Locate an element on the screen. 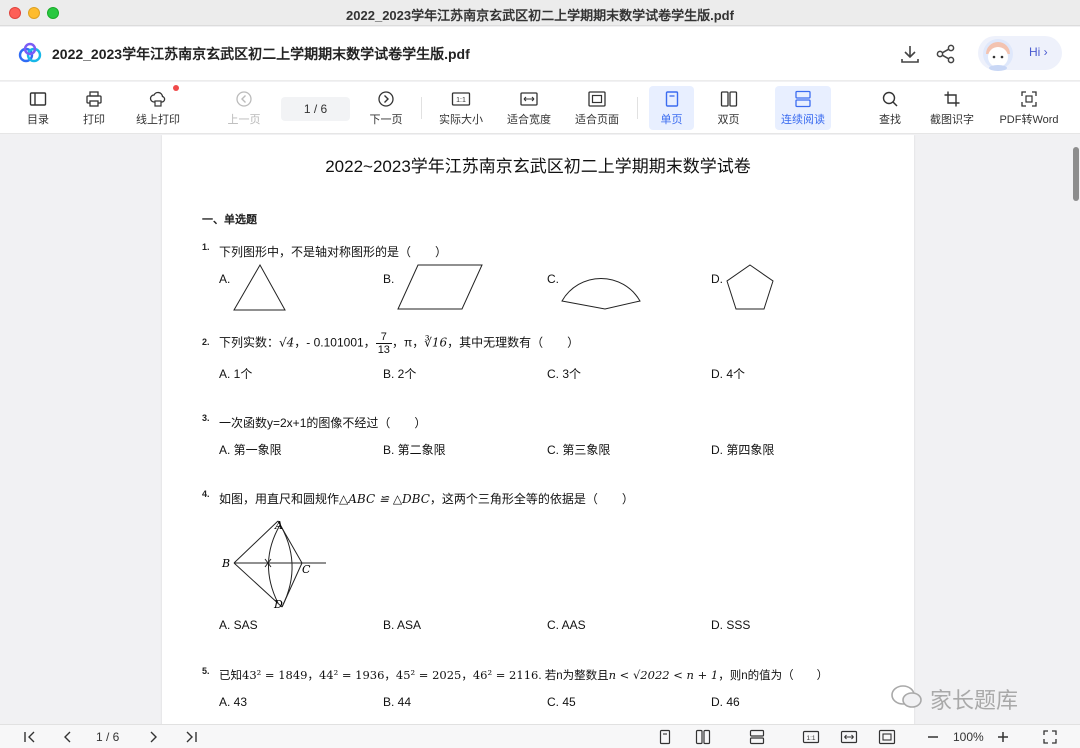 This screenshot has width=1080, height=748. screenshot-ocr-button: 截图识字 is located at coordinates (952, 108).